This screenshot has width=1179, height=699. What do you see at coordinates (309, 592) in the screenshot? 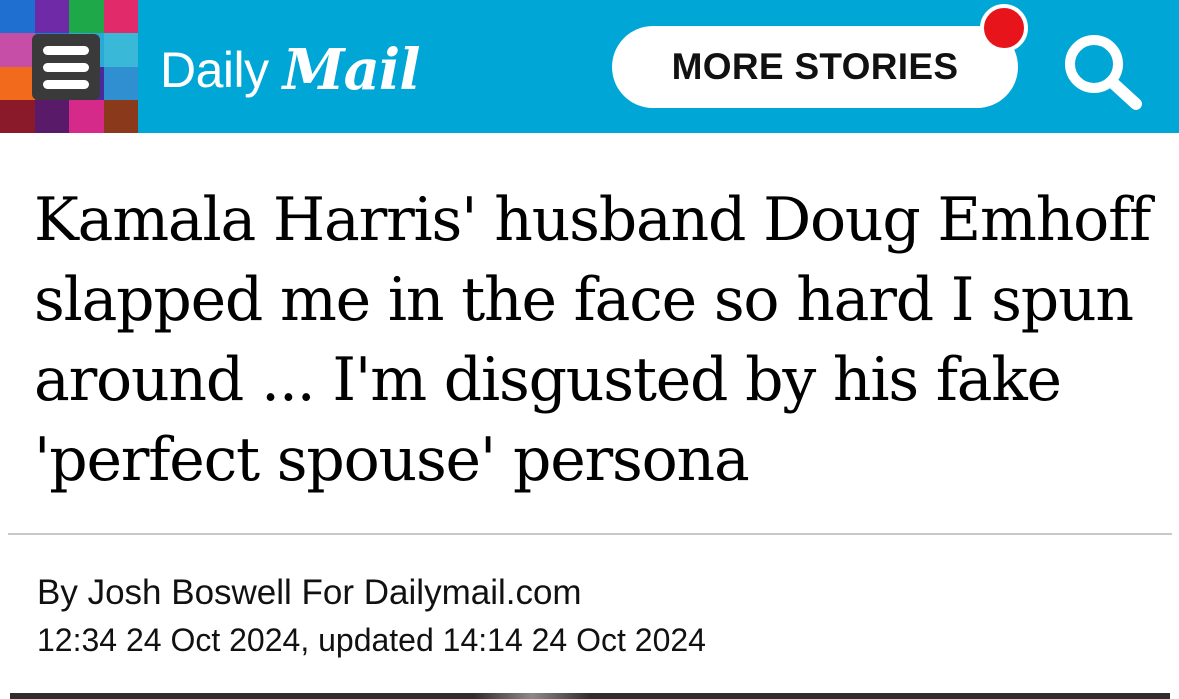
I see `article-byline: By Josh Boswell For Dailymail.com` at bounding box center [309, 592].